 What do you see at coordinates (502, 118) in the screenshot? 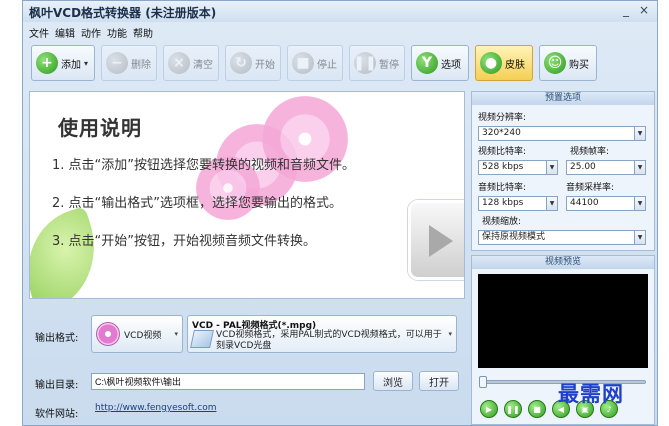
I see `resolution-label: 视频分辨率:` at bounding box center [502, 118].